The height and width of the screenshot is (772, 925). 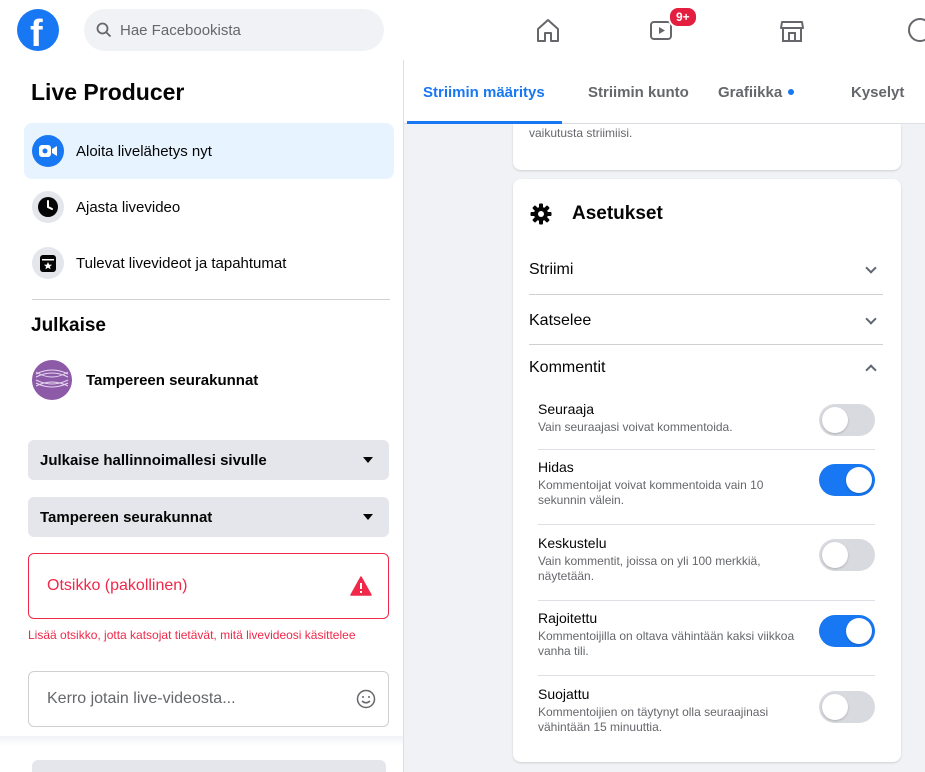 I want to click on calendar-star-icon, so click(x=48, y=263).